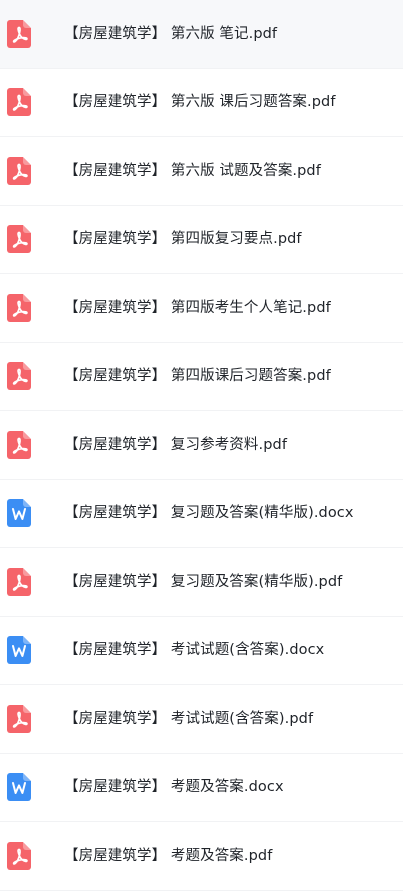 The height and width of the screenshot is (891, 403). I want to click on file-row: 【房屋建筑学】 第四版课后习题答案.pdf, so click(201, 376).